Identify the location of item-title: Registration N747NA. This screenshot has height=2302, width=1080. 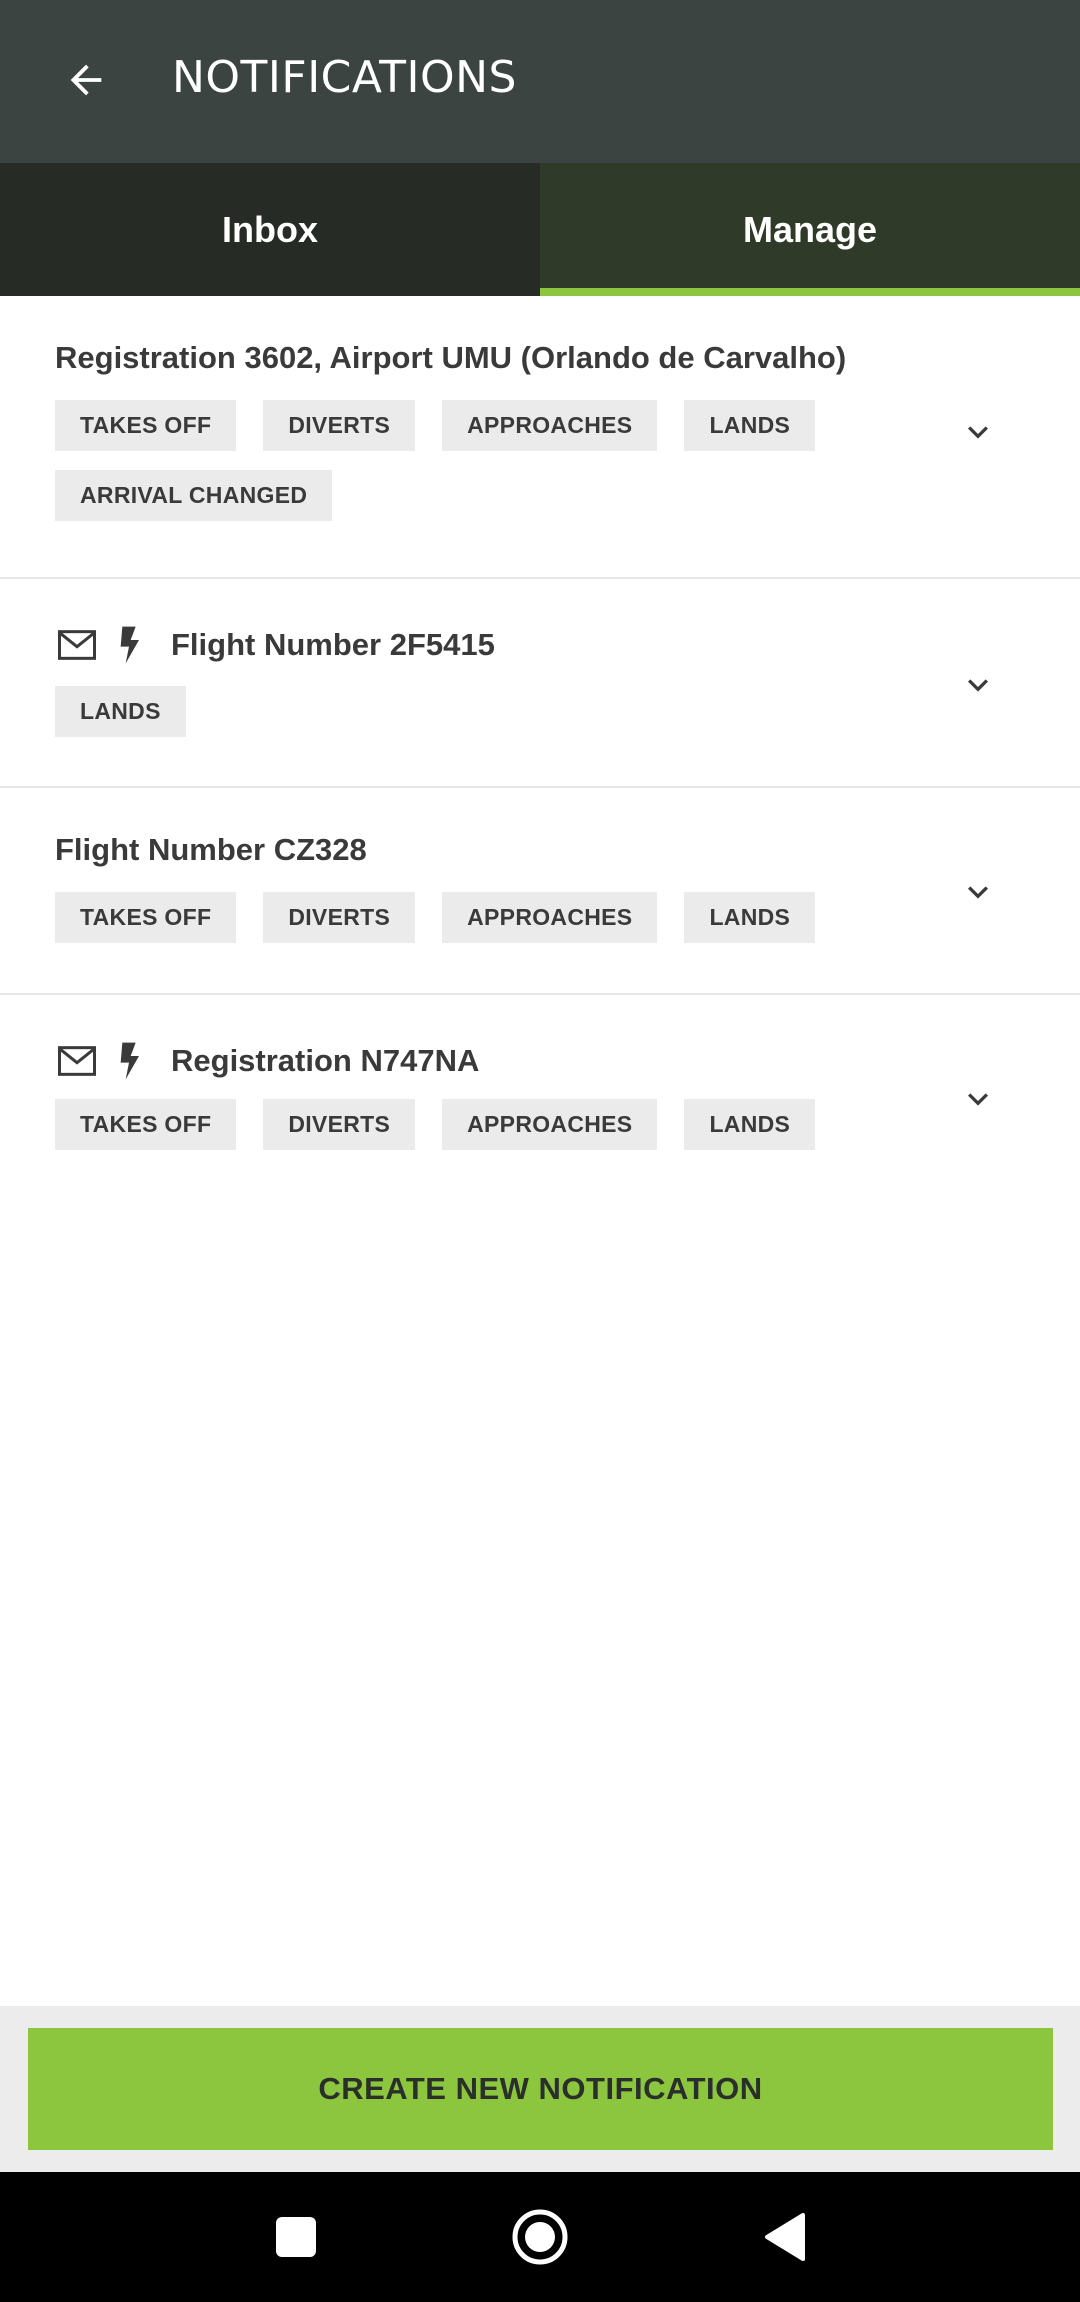
(325, 1060).